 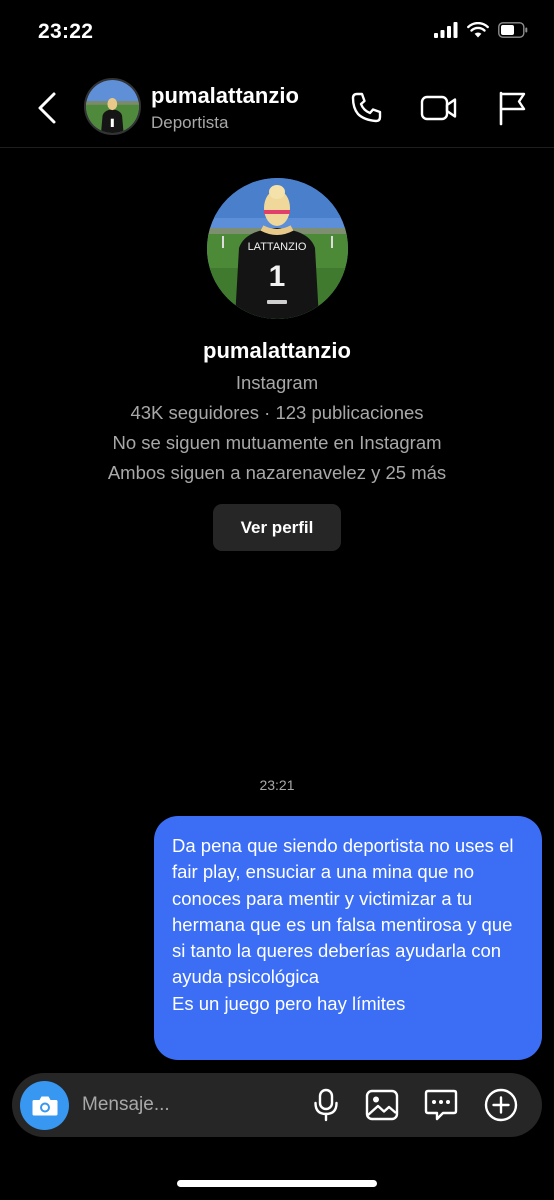 I want to click on home-indicator, so click(x=277, y=1183).